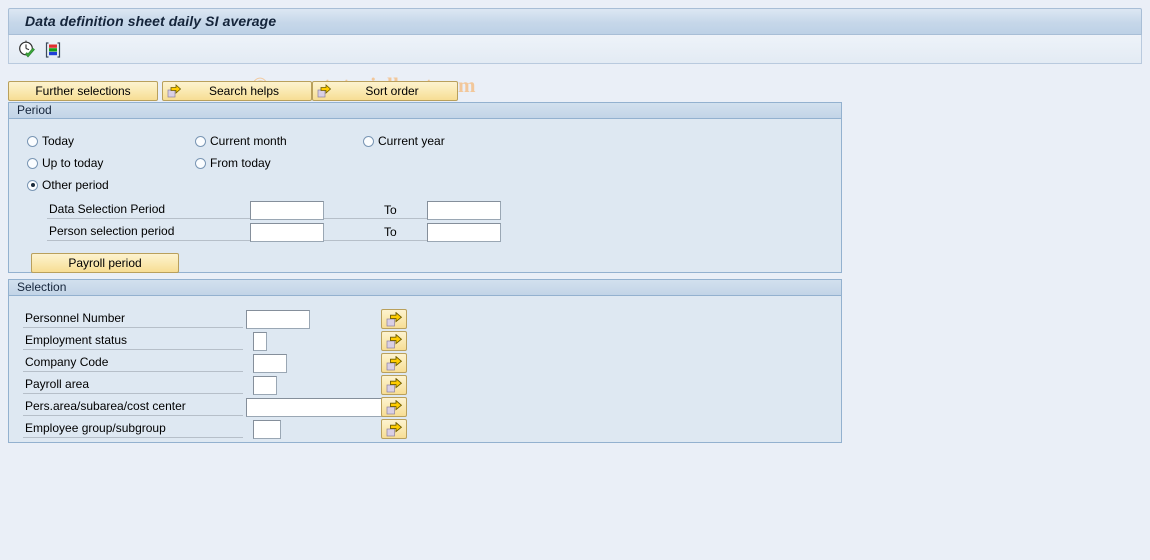 Image resolution: width=1150 pixels, height=560 pixels. I want to click on pers-area-subarea-cost-center-row: Pers.area/subarea/cost center, so click(133, 407).